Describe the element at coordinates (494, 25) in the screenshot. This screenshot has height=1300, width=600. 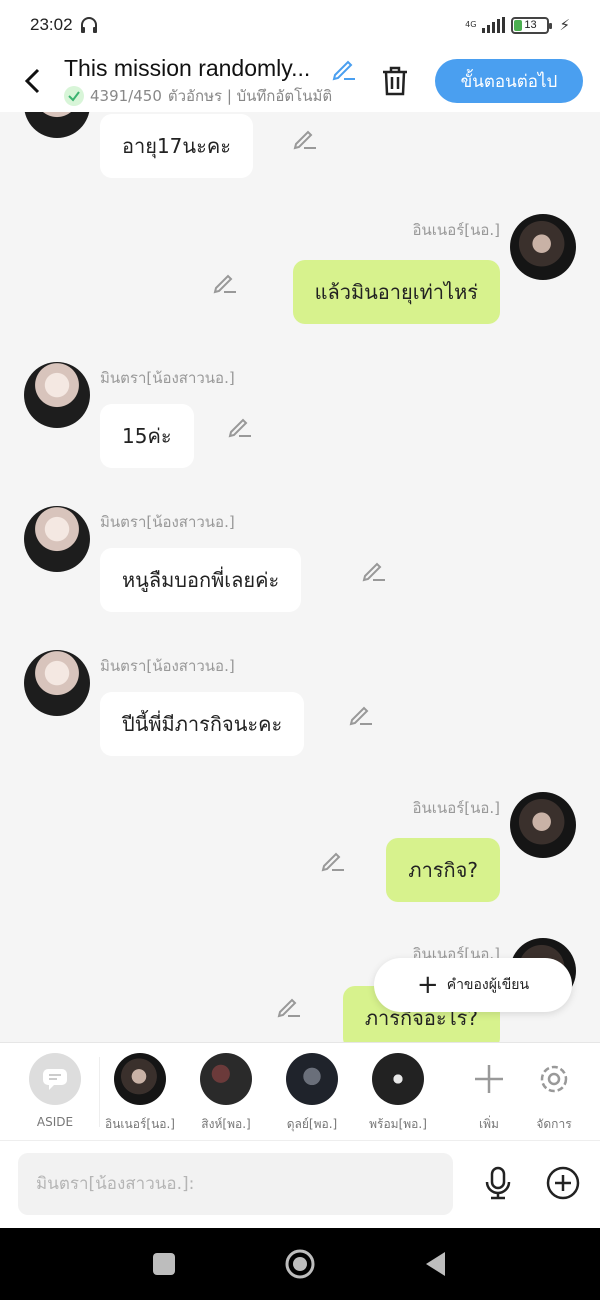
I see `signal-icon` at that location.